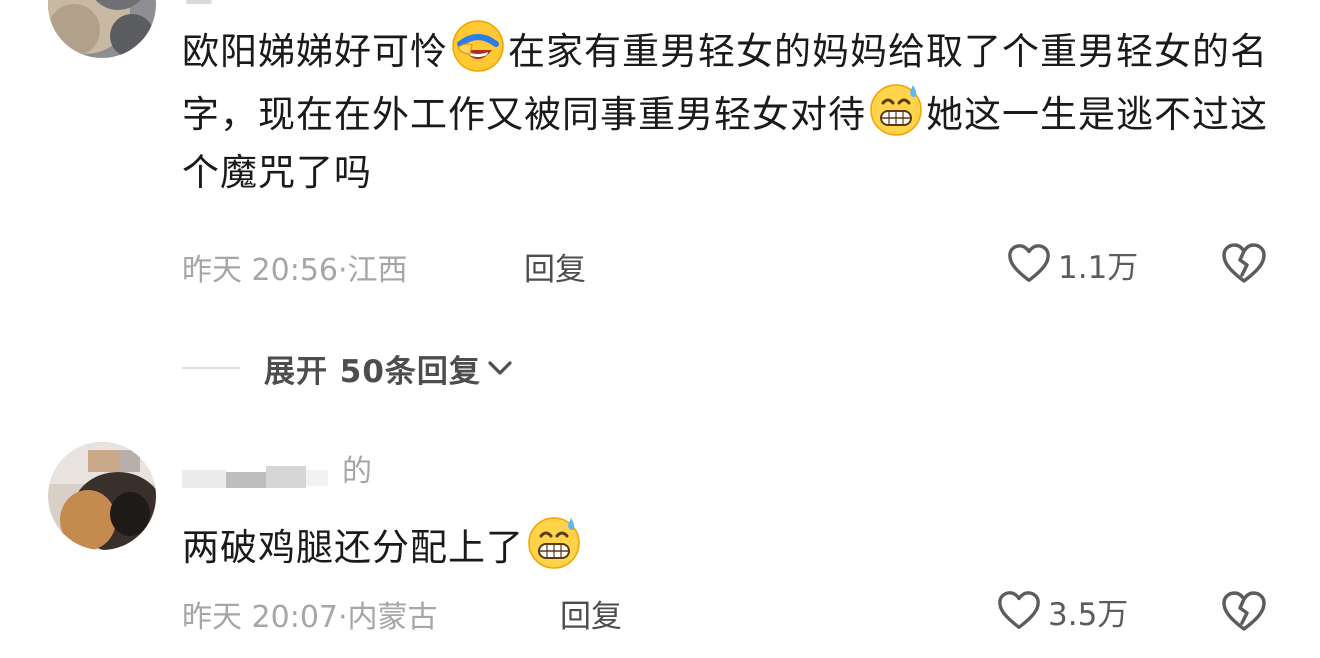 Image resolution: width=1320 pixels, height=658 pixels. What do you see at coordinates (260, 270) in the screenshot?
I see `comment-time: 昨天 20:56` at bounding box center [260, 270].